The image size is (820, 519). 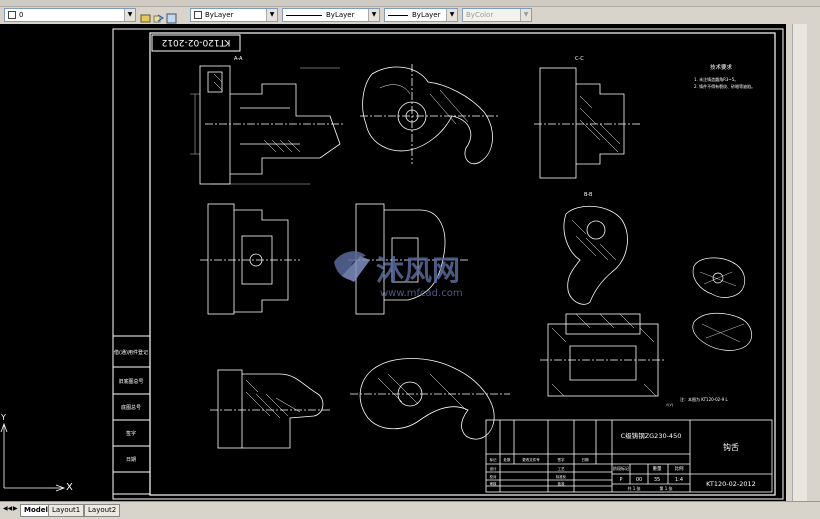 I want to click on weight-label: 重量, so click(x=657, y=468).